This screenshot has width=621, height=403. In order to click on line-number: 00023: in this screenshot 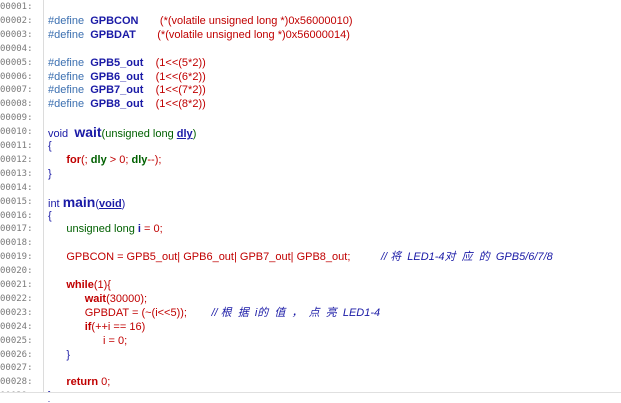, I will do `click(16, 312)`.